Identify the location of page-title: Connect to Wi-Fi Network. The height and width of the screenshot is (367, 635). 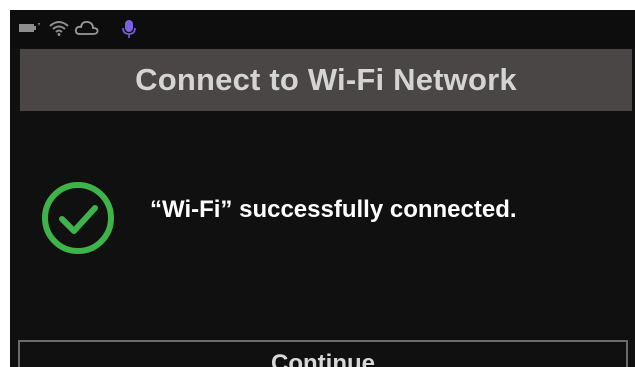
(326, 79).